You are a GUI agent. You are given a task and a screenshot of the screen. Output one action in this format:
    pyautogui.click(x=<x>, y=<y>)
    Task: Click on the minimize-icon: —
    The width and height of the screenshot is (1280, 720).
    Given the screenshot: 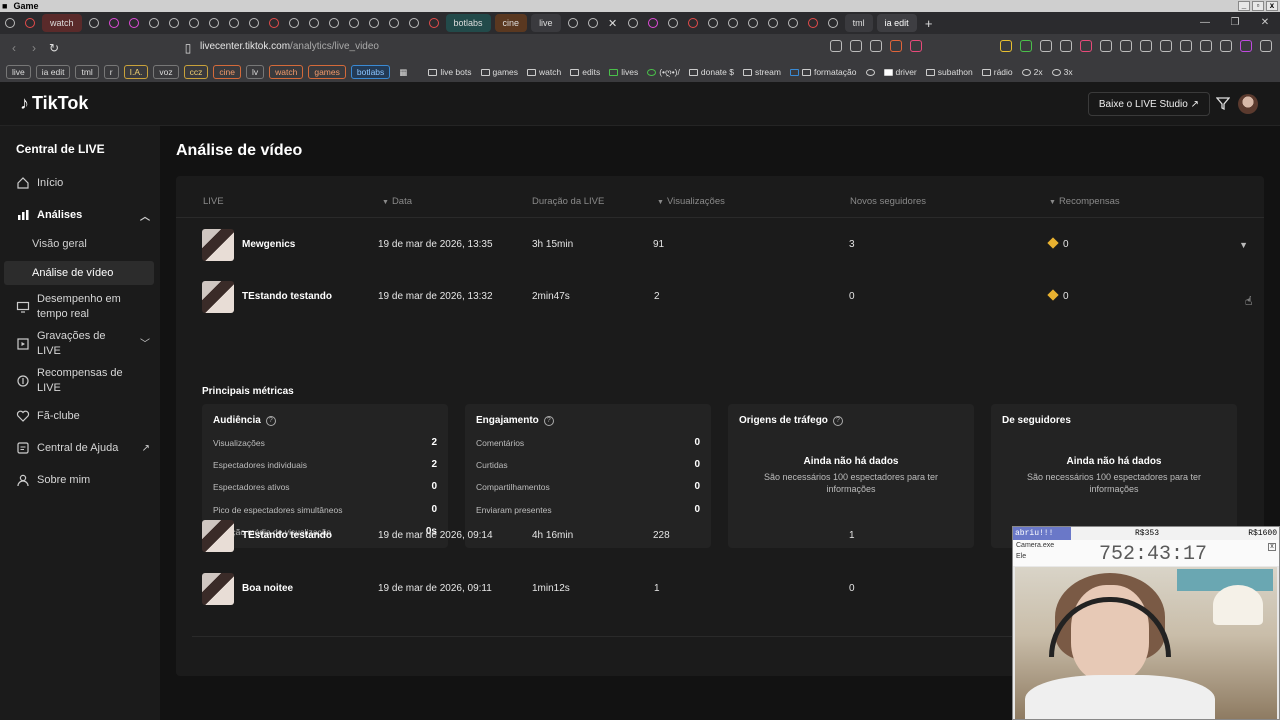 What is the action you would take?
    pyautogui.click(x=1205, y=23)
    